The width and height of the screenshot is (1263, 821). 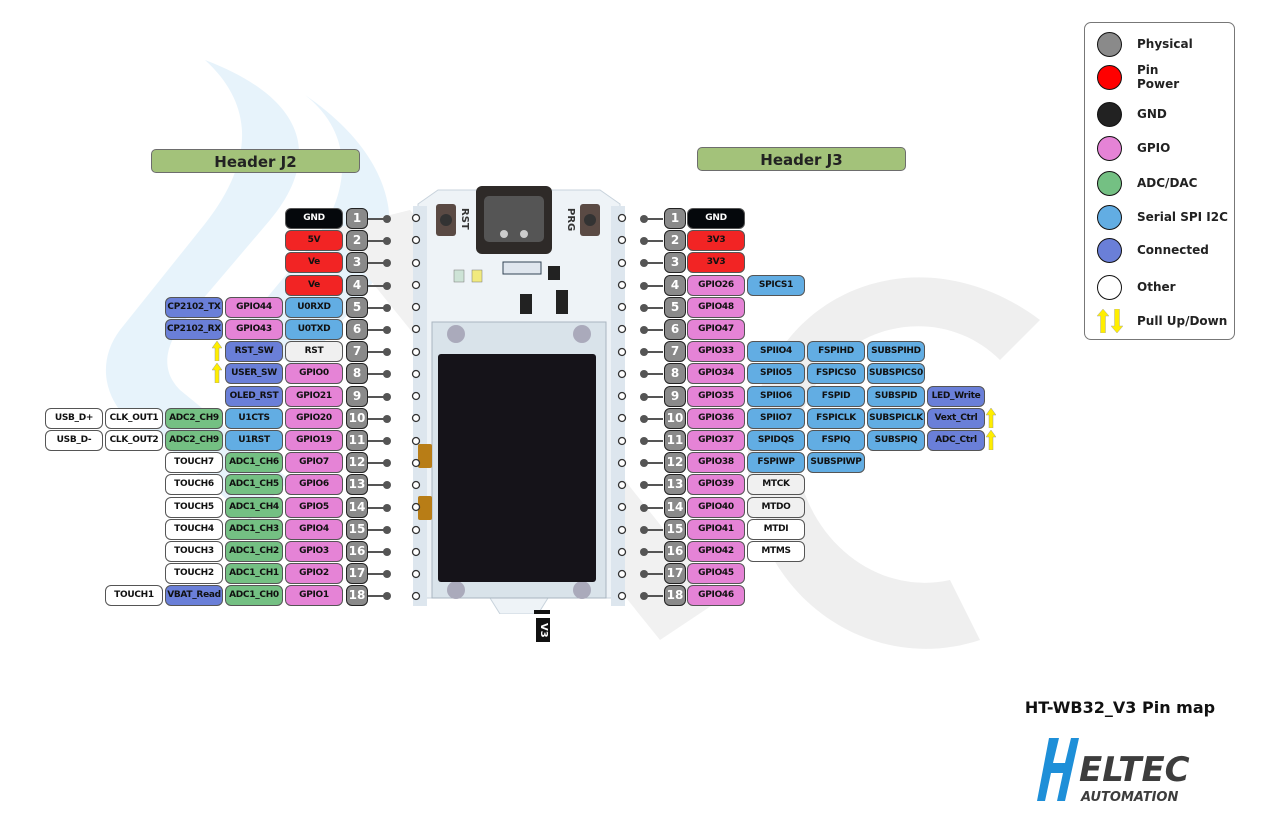 What do you see at coordinates (514, 220) in the screenshot?
I see `usb-c-connector` at bounding box center [514, 220].